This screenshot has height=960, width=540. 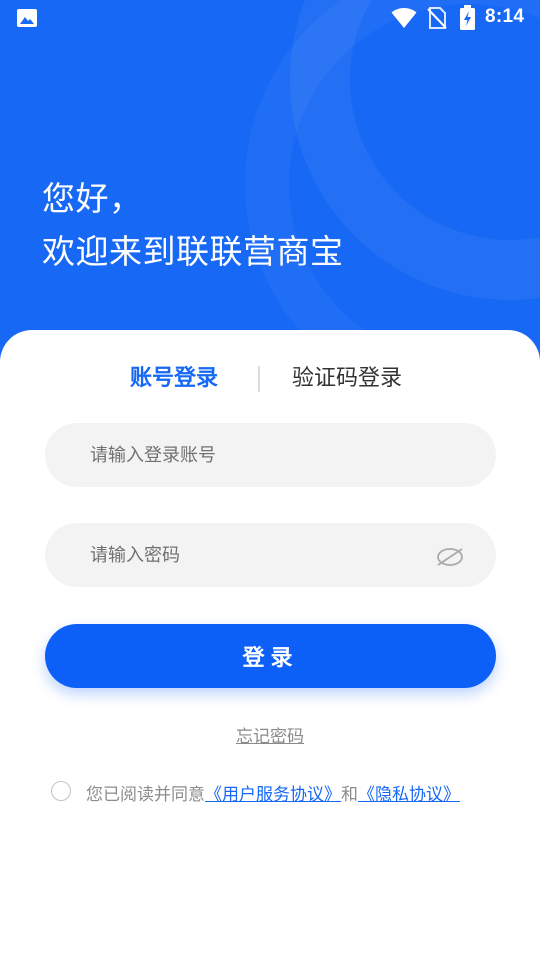 I want to click on tab-account-login: 账号登录, so click(x=174, y=376).